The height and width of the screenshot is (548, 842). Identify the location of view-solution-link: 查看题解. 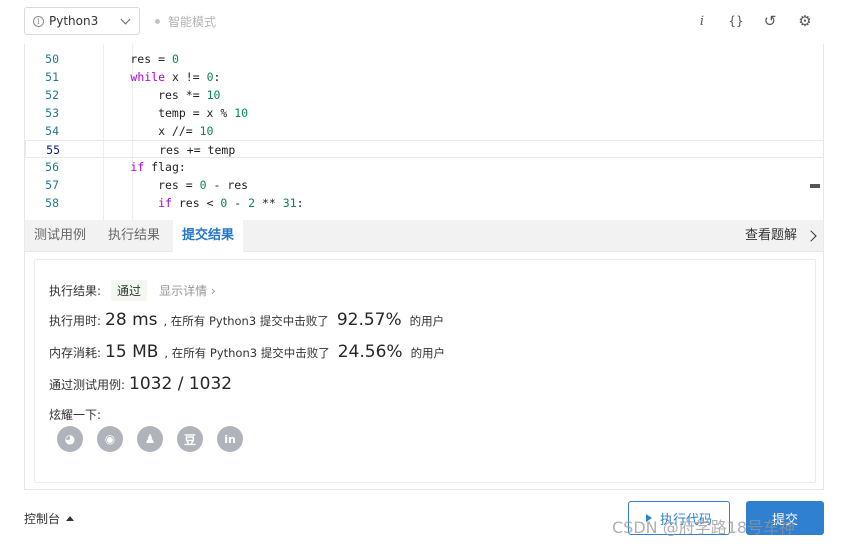
(780, 236).